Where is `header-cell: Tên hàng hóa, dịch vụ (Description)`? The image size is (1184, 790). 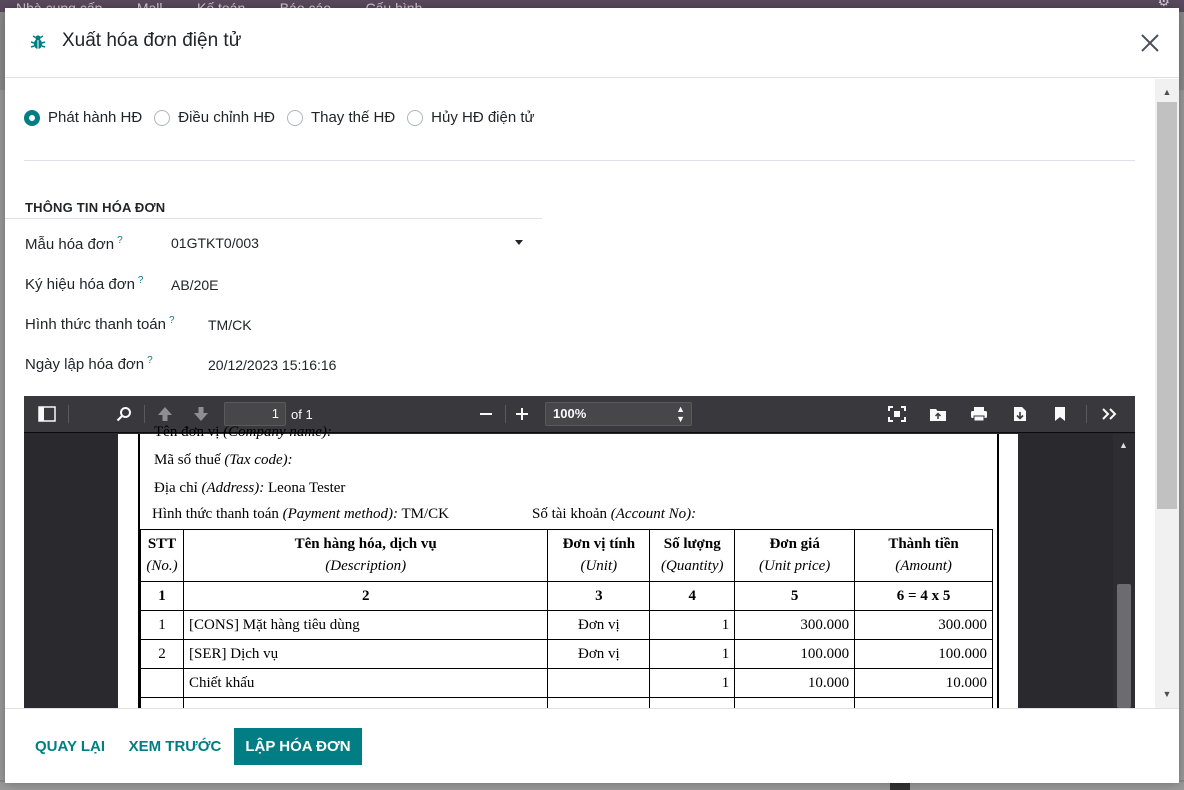 header-cell: Tên hàng hóa, dịch vụ (Description) is located at coordinates (365, 555).